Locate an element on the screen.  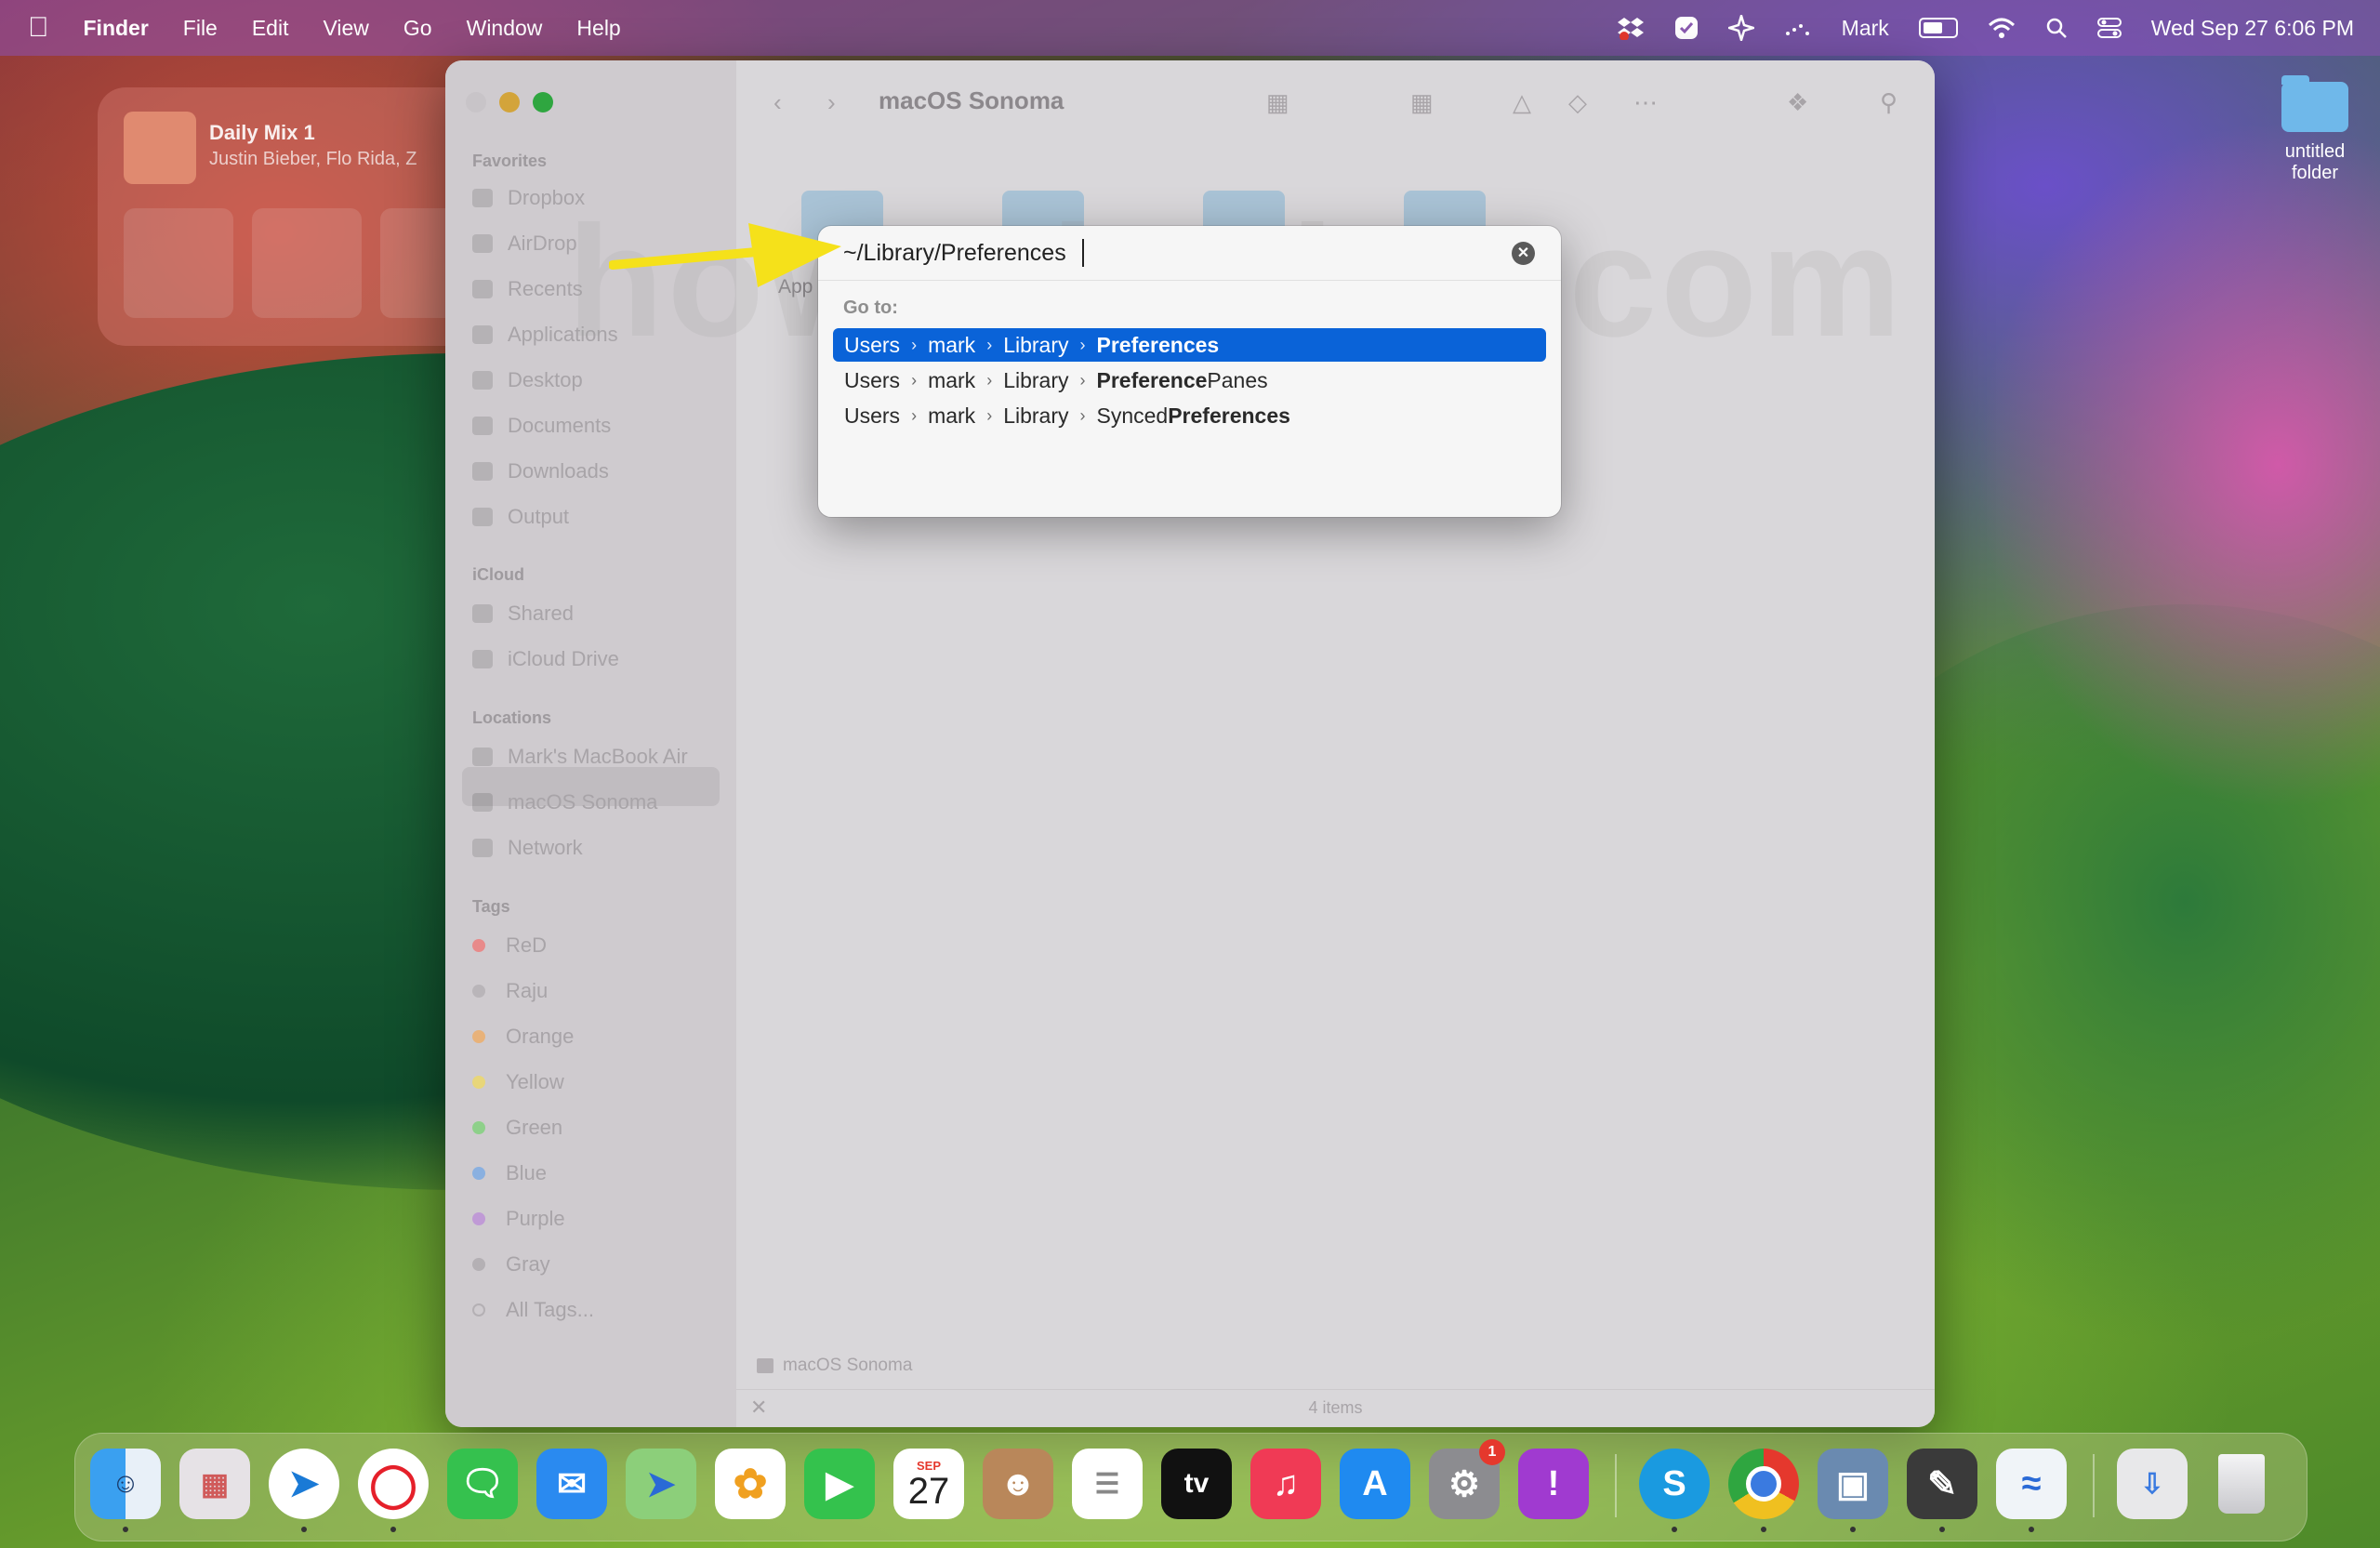
sidebar-item-label: Raju is located at coordinates (527, 990).